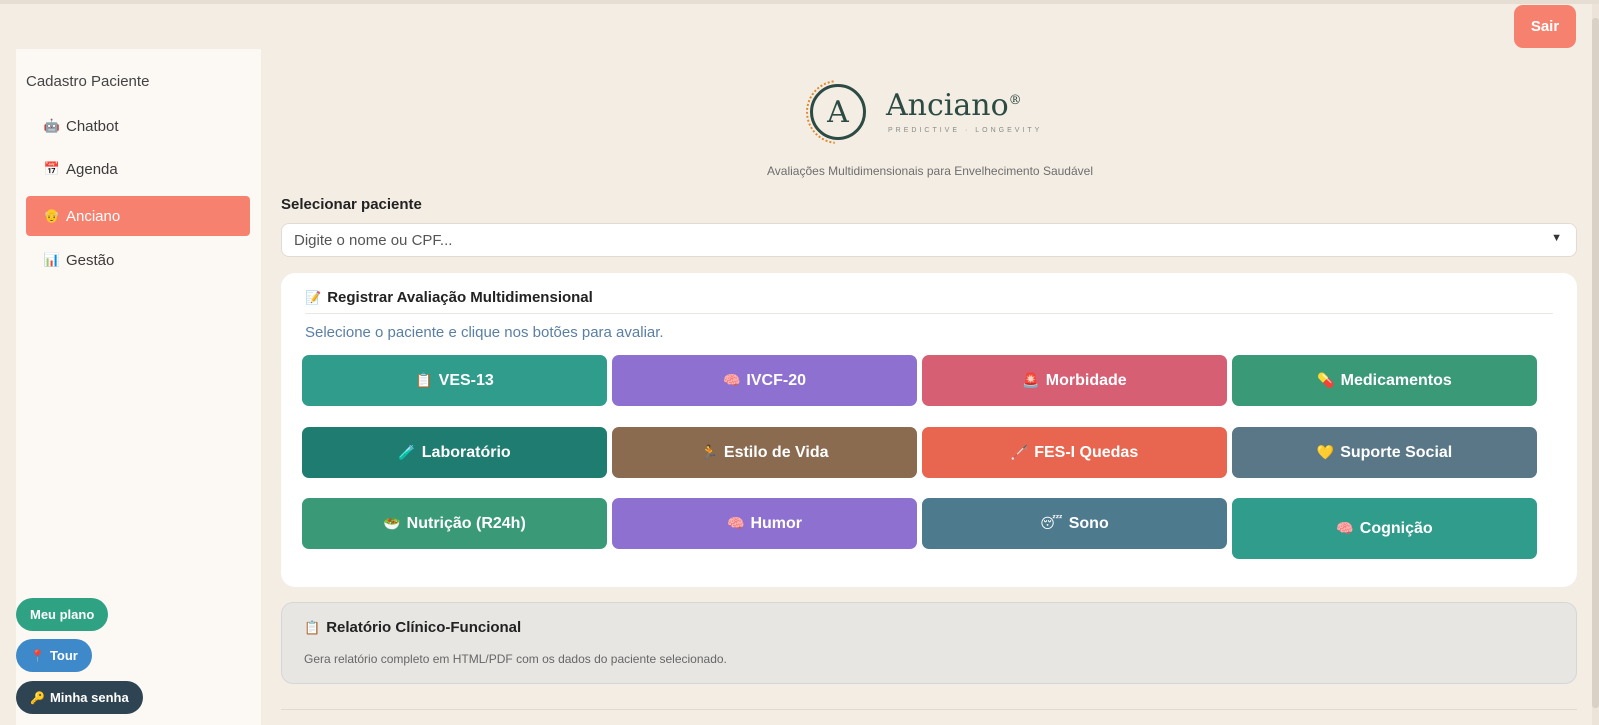  I want to click on meu-plano-label: Meu plano, so click(62, 614).